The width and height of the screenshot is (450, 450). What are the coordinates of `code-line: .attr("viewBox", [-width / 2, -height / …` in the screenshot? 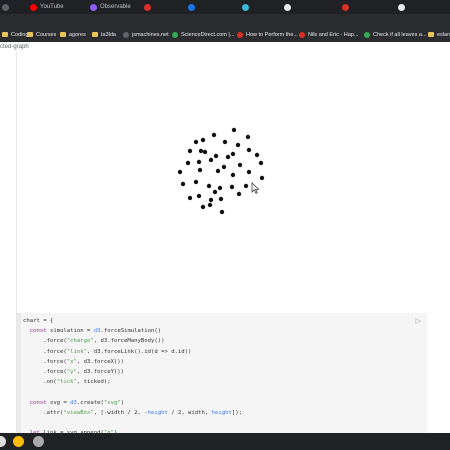 It's located at (132, 413).